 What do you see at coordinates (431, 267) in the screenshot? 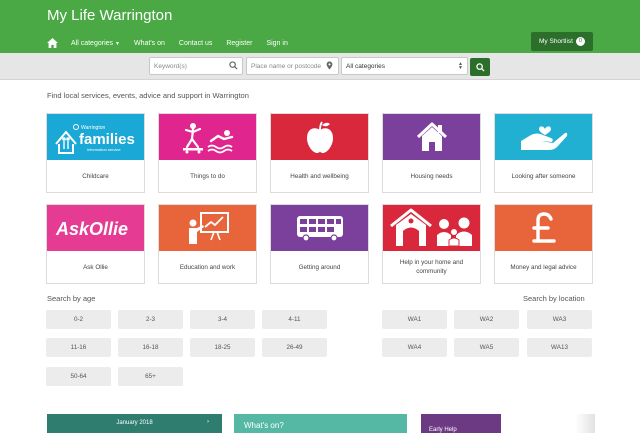
I see `tile-label: Help in your home and community` at bounding box center [431, 267].